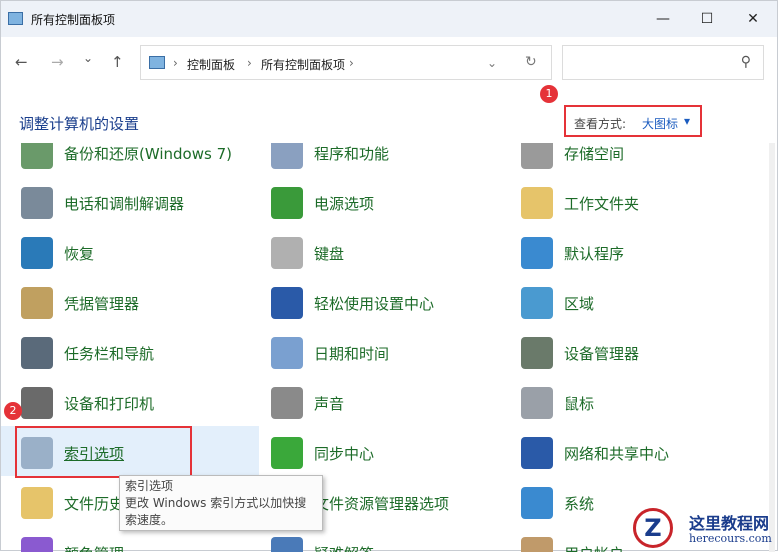 Image resolution: width=778 pixels, height=552 pixels. Describe the element at coordinates (351, 153) in the screenshot. I see `item-label: 程序和功能` at that location.